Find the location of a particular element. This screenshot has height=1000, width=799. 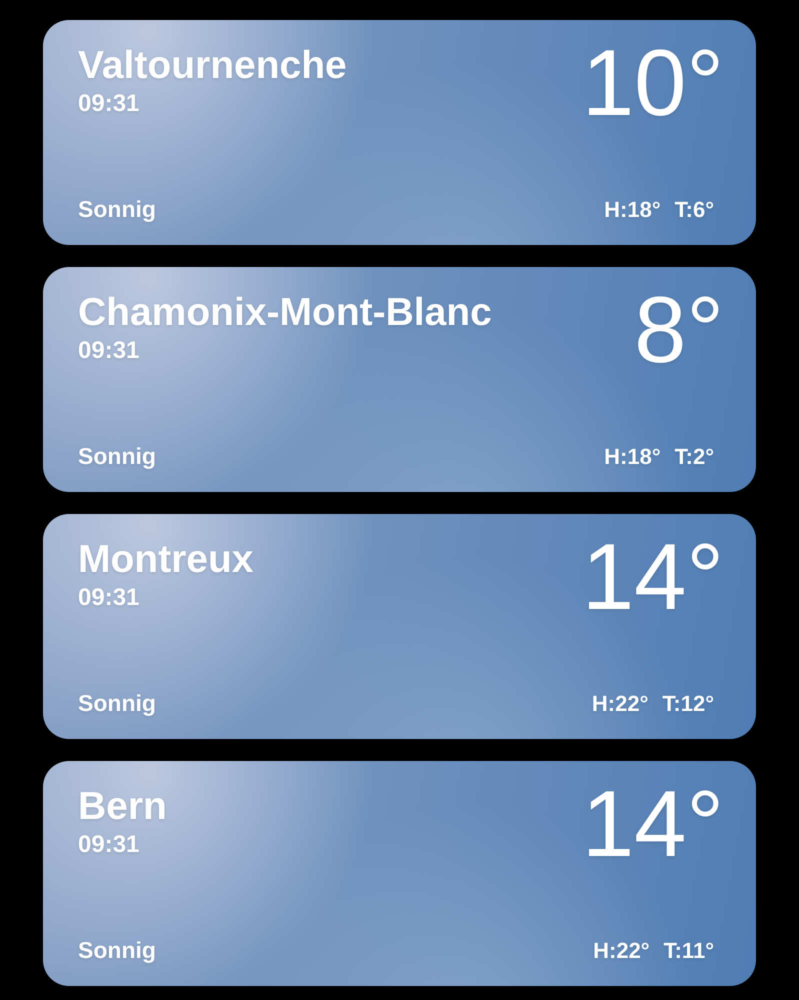

low-temperature: T:11° is located at coordinates (689, 951).